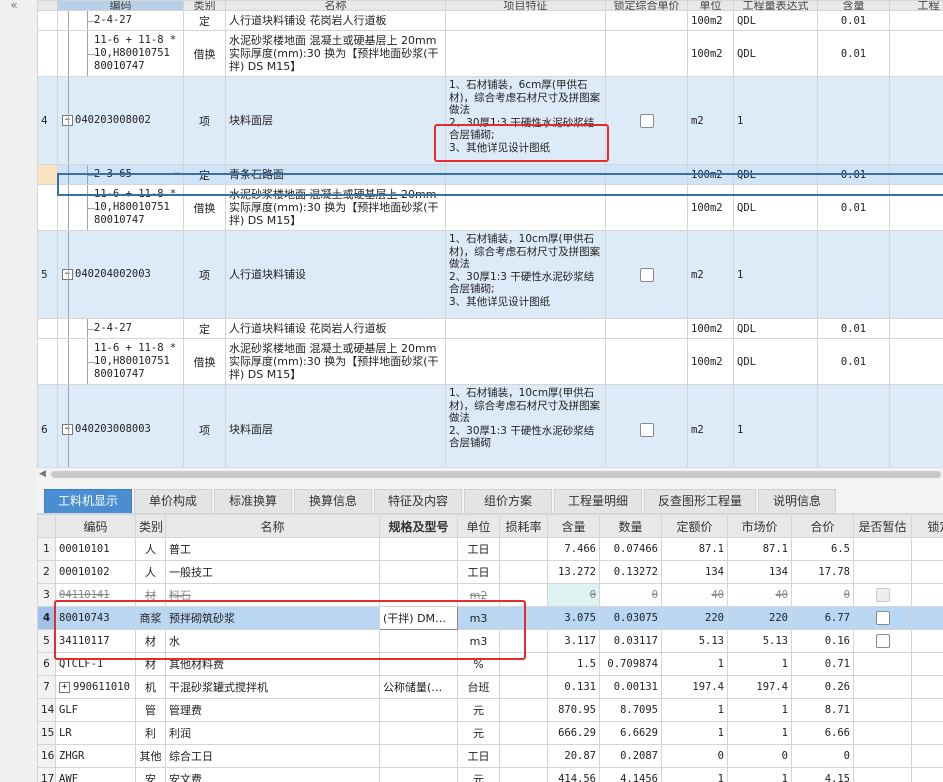 This screenshot has width=943, height=782. I want to click on resource-row: 1 00010101 人普工 工日 7.466 0.07466 87.1 87.1 6.5, so click(490, 549).